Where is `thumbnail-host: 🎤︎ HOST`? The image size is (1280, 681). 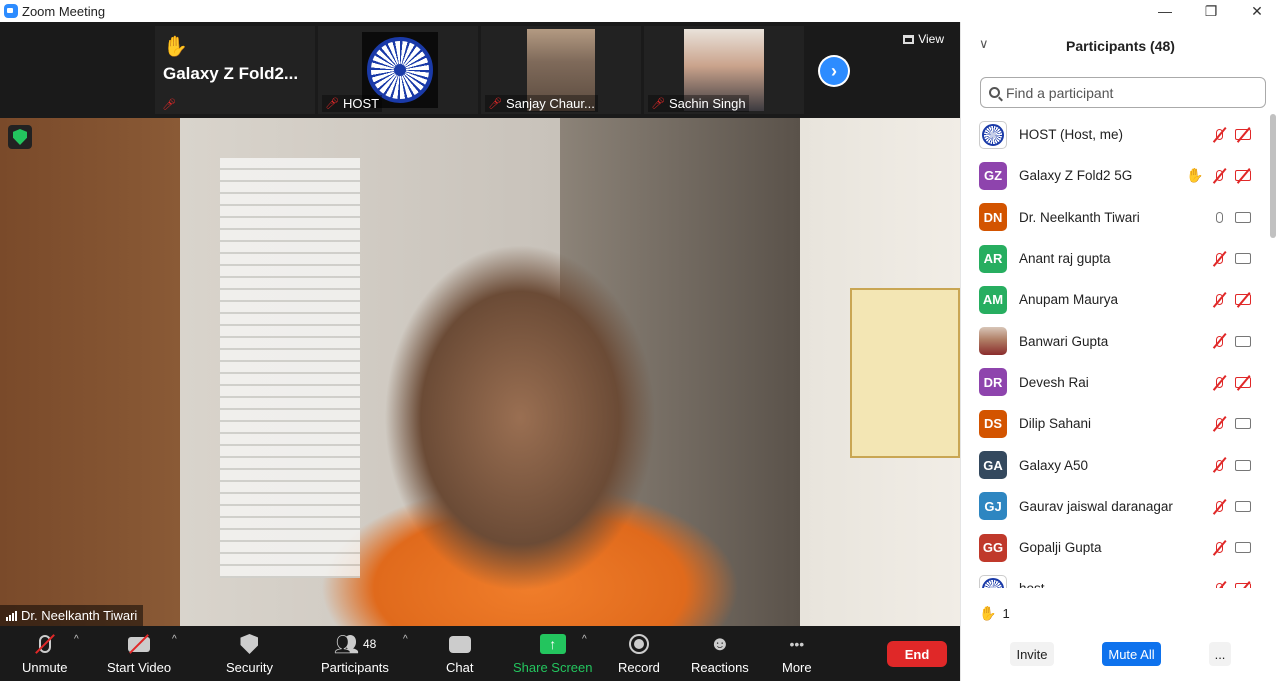
thumbnail-host: 🎤︎ HOST is located at coordinates (398, 70).